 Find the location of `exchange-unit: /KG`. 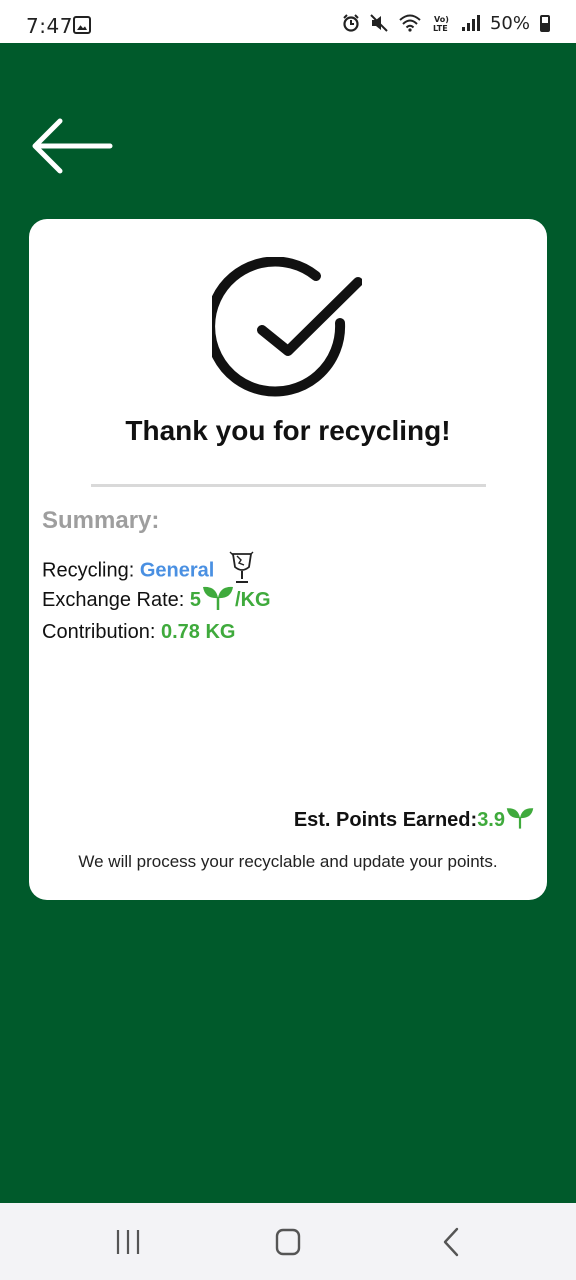

exchange-unit: /KG is located at coordinates (253, 600).